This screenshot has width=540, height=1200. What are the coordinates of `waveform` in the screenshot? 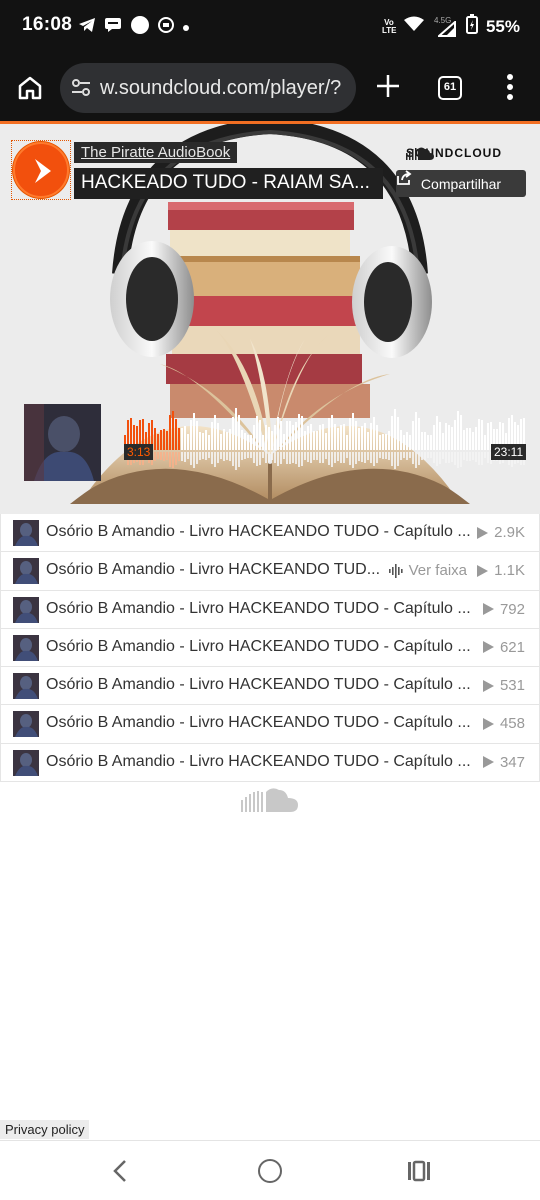 It's located at (325, 439).